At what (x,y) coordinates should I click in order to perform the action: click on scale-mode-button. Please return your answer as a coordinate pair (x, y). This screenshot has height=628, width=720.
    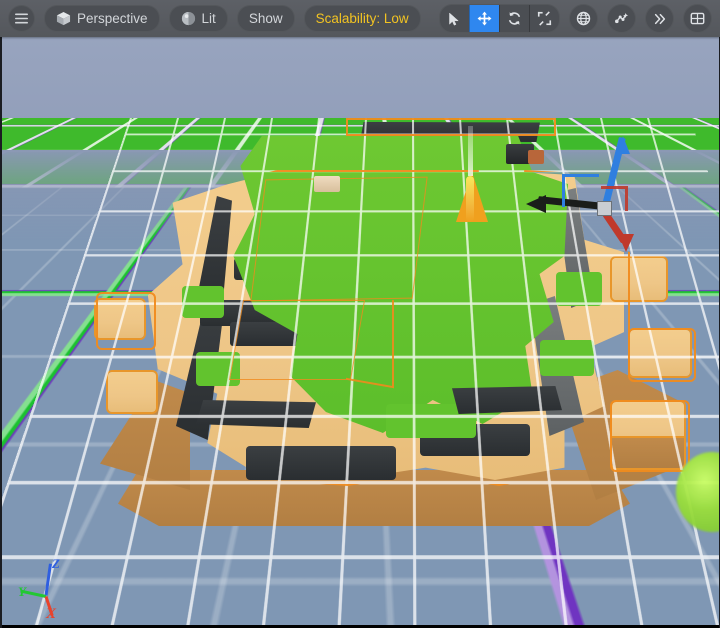
    Looking at the image, I should click on (544, 18).